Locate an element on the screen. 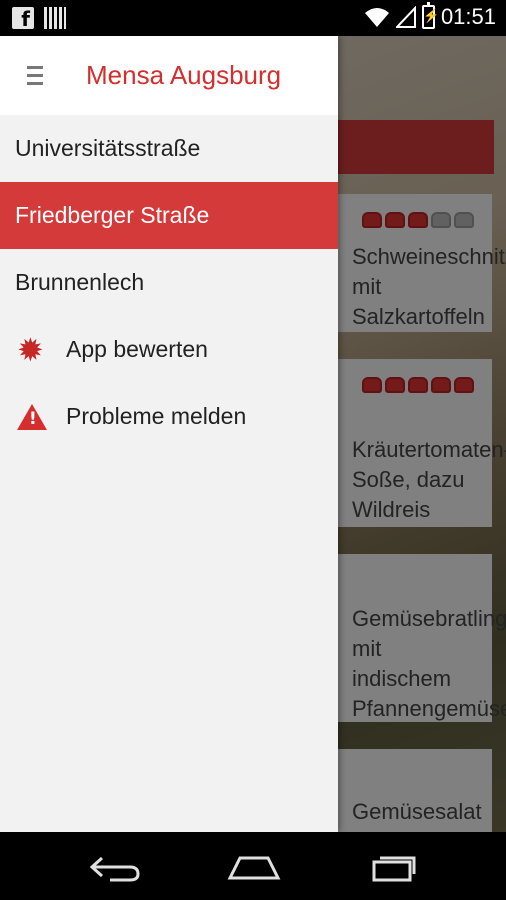 This screenshot has height=900, width=506. report-problems-item: Probleme melden is located at coordinates (169, 416).